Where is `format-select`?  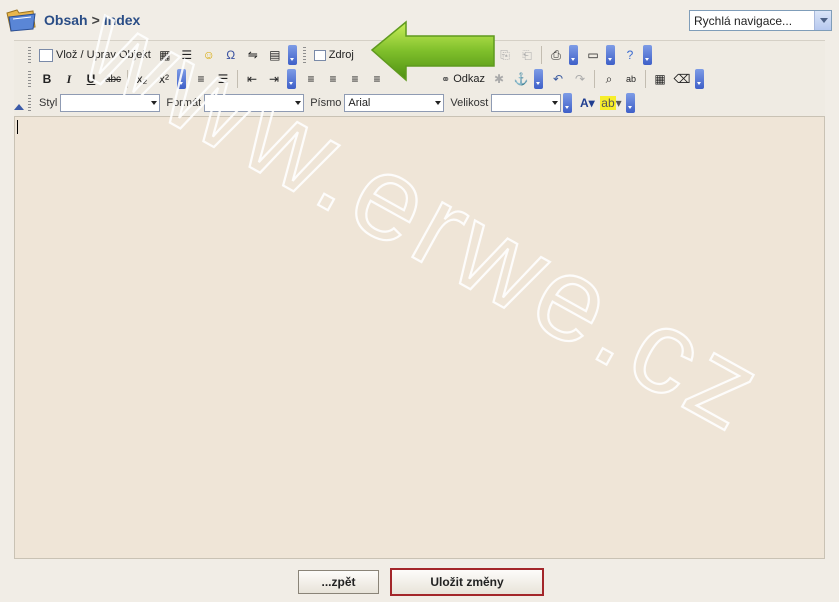
format-select is located at coordinates (254, 103).